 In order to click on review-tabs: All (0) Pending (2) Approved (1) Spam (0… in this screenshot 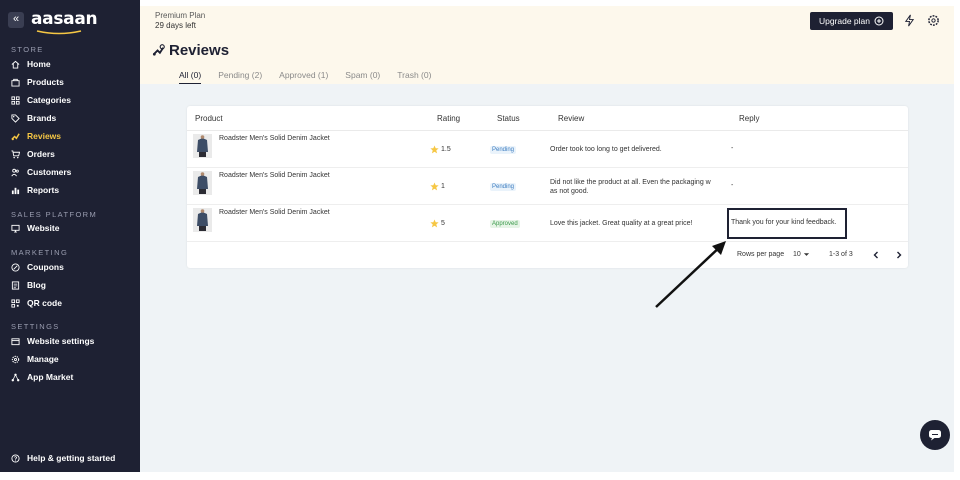, I will do `click(305, 77)`.